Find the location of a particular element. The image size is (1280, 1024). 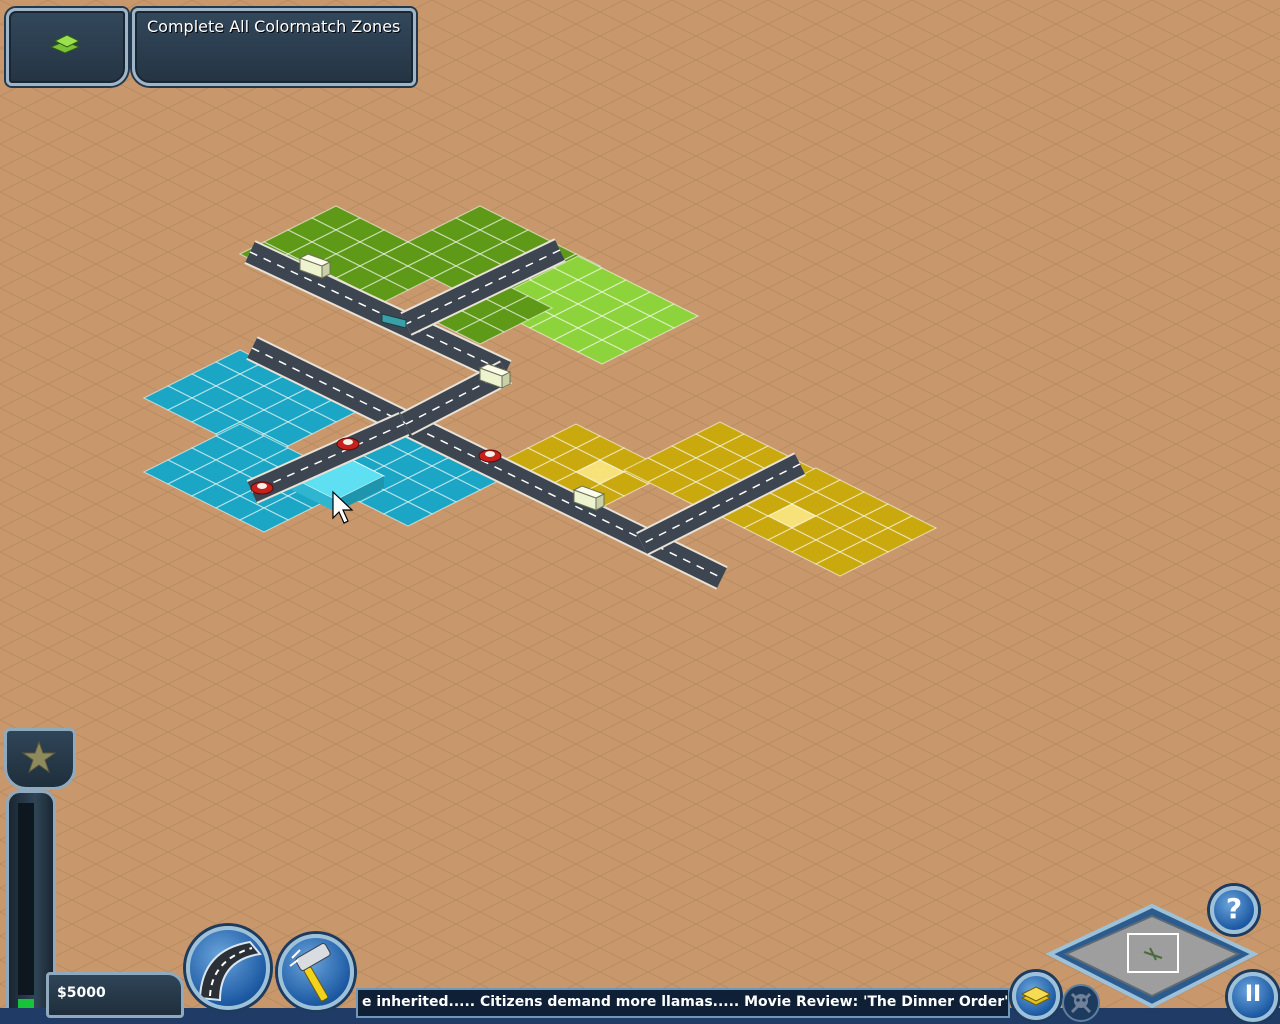

hammer-icon is located at coordinates (310, 972).